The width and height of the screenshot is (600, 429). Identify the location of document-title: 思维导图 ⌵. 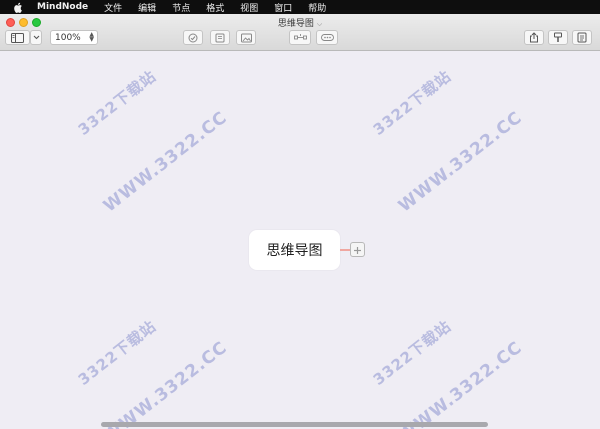
(300, 22).